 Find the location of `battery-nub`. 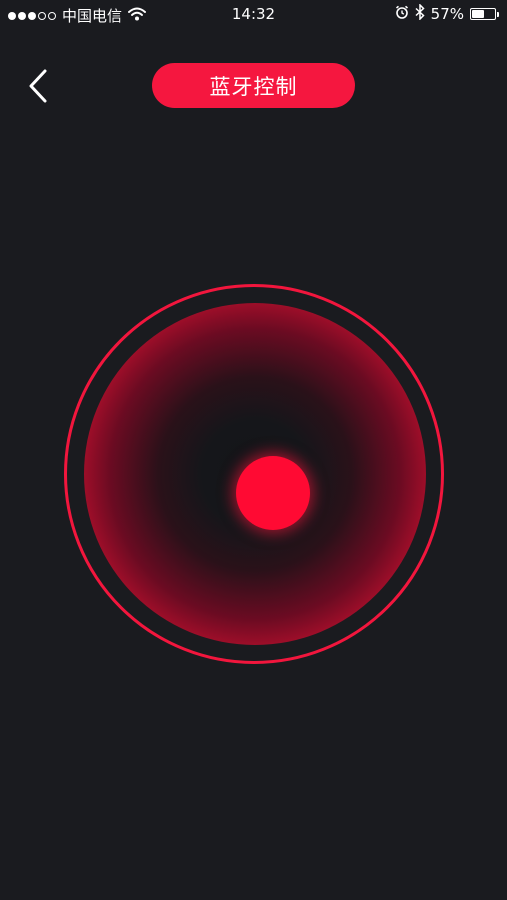

battery-nub is located at coordinates (498, 14).